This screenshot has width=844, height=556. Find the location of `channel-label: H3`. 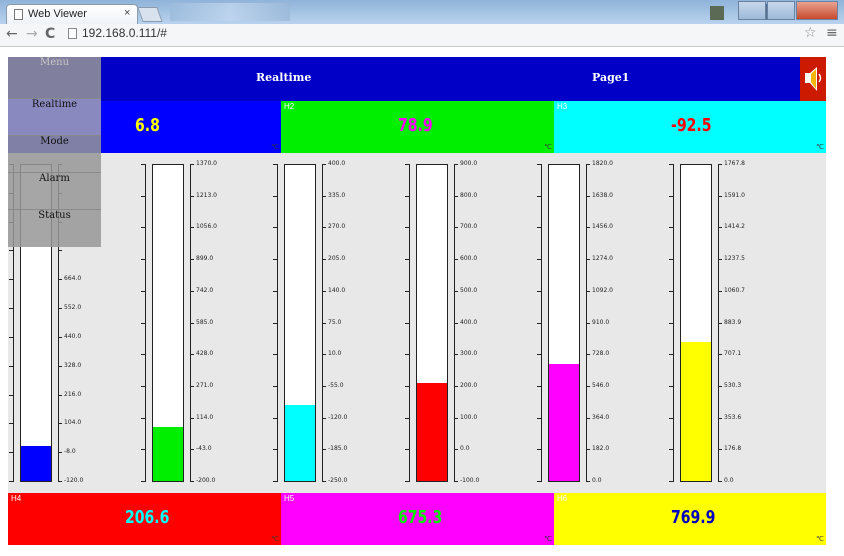

channel-label: H3 is located at coordinates (562, 106).